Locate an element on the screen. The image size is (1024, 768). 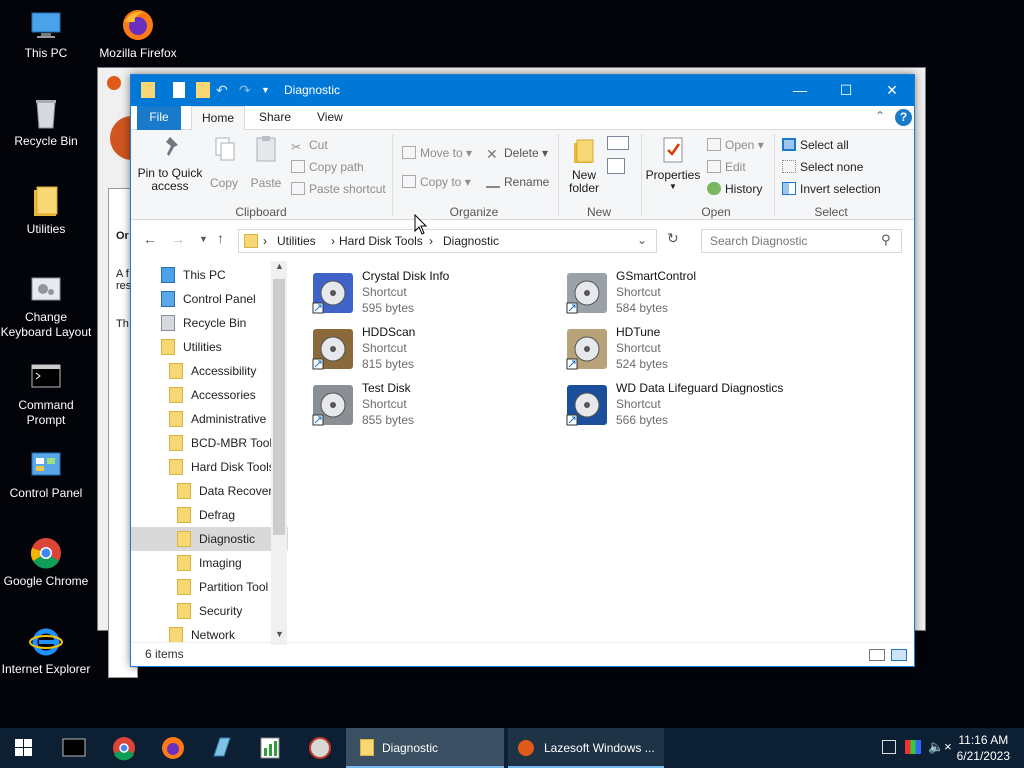
desktop-icon-recycle-bin: Recycle Bin is located at coordinates (47, 122).